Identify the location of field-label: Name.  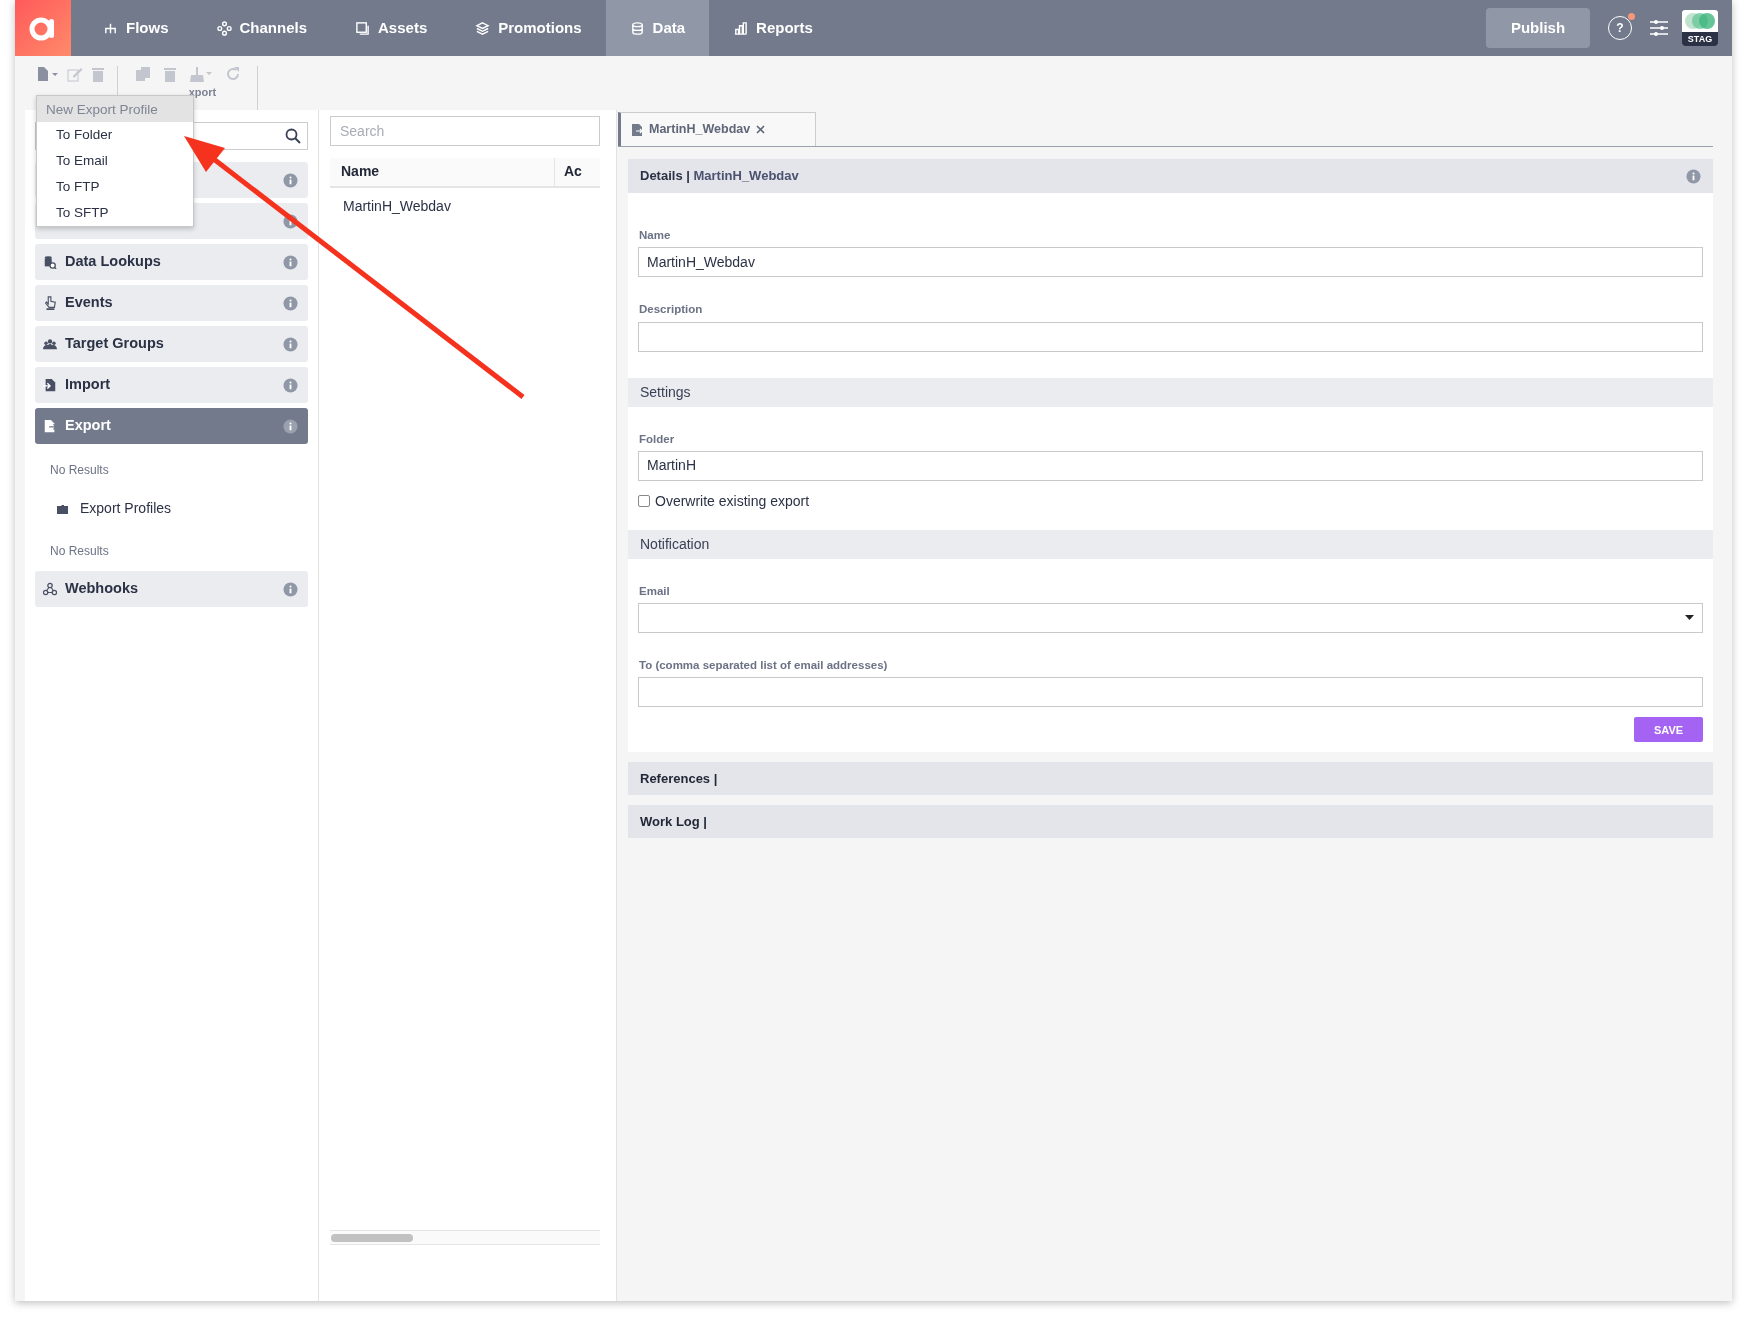
(655, 235).